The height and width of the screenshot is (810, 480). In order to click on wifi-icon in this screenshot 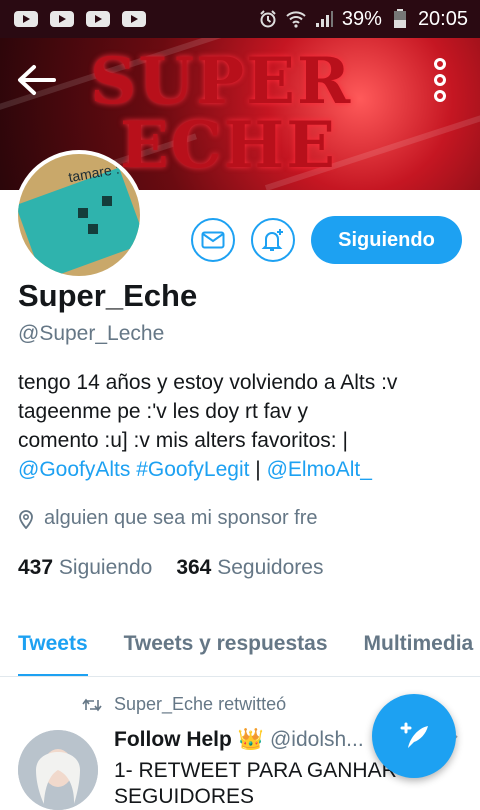, I will do `click(296, 19)`.